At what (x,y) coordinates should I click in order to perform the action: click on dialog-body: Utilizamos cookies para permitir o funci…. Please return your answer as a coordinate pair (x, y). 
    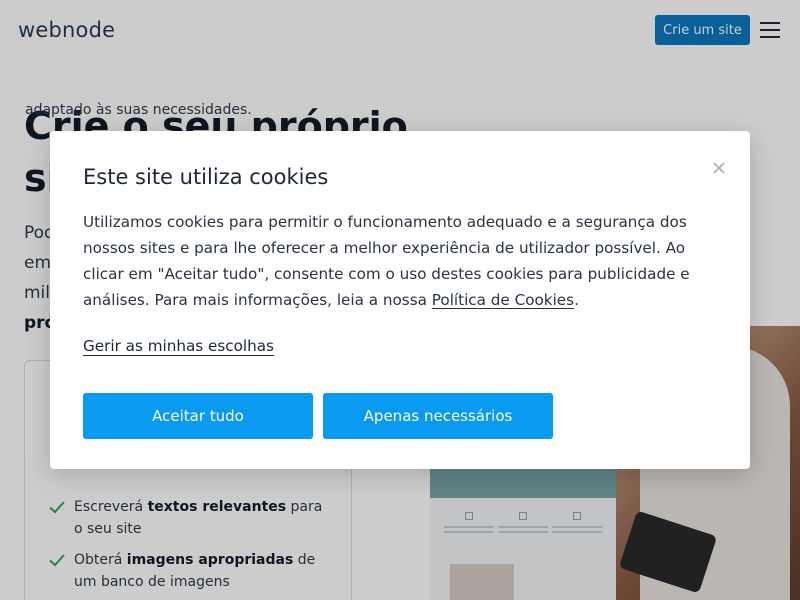
    Looking at the image, I should click on (398, 261).